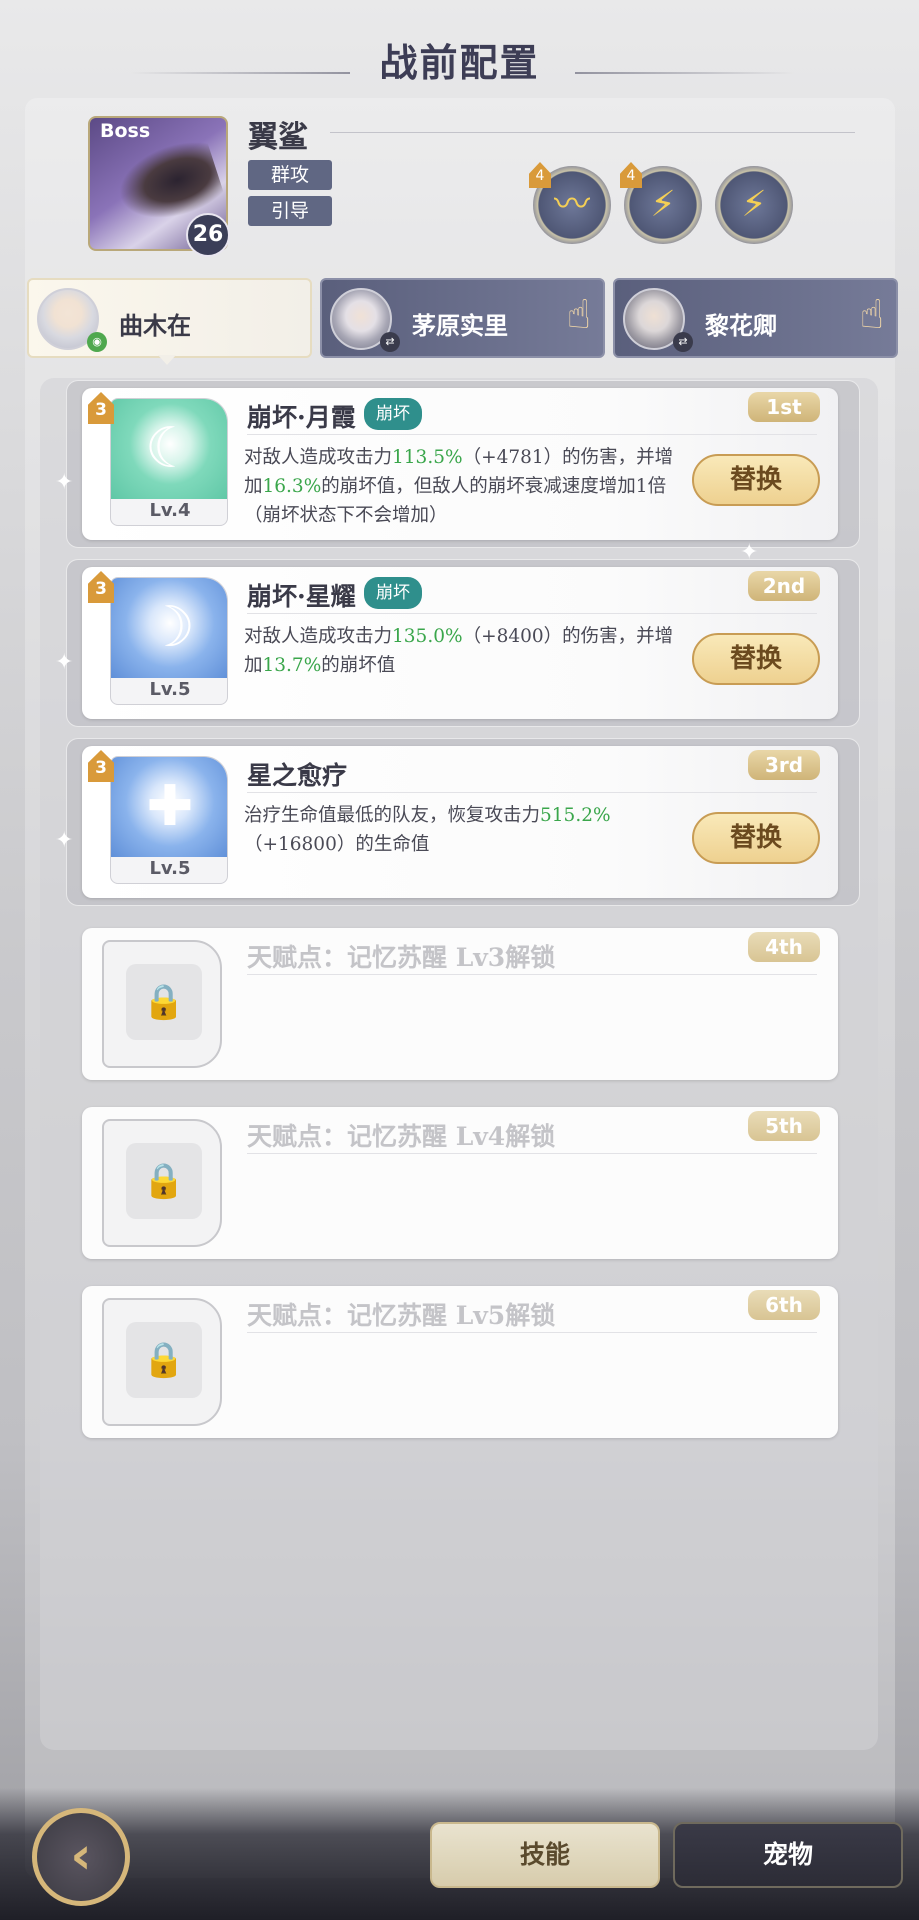 Image resolution: width=919 pixels, height=1920 pixels. I want to click on slot-badge: 6th, so click(784, 1305).